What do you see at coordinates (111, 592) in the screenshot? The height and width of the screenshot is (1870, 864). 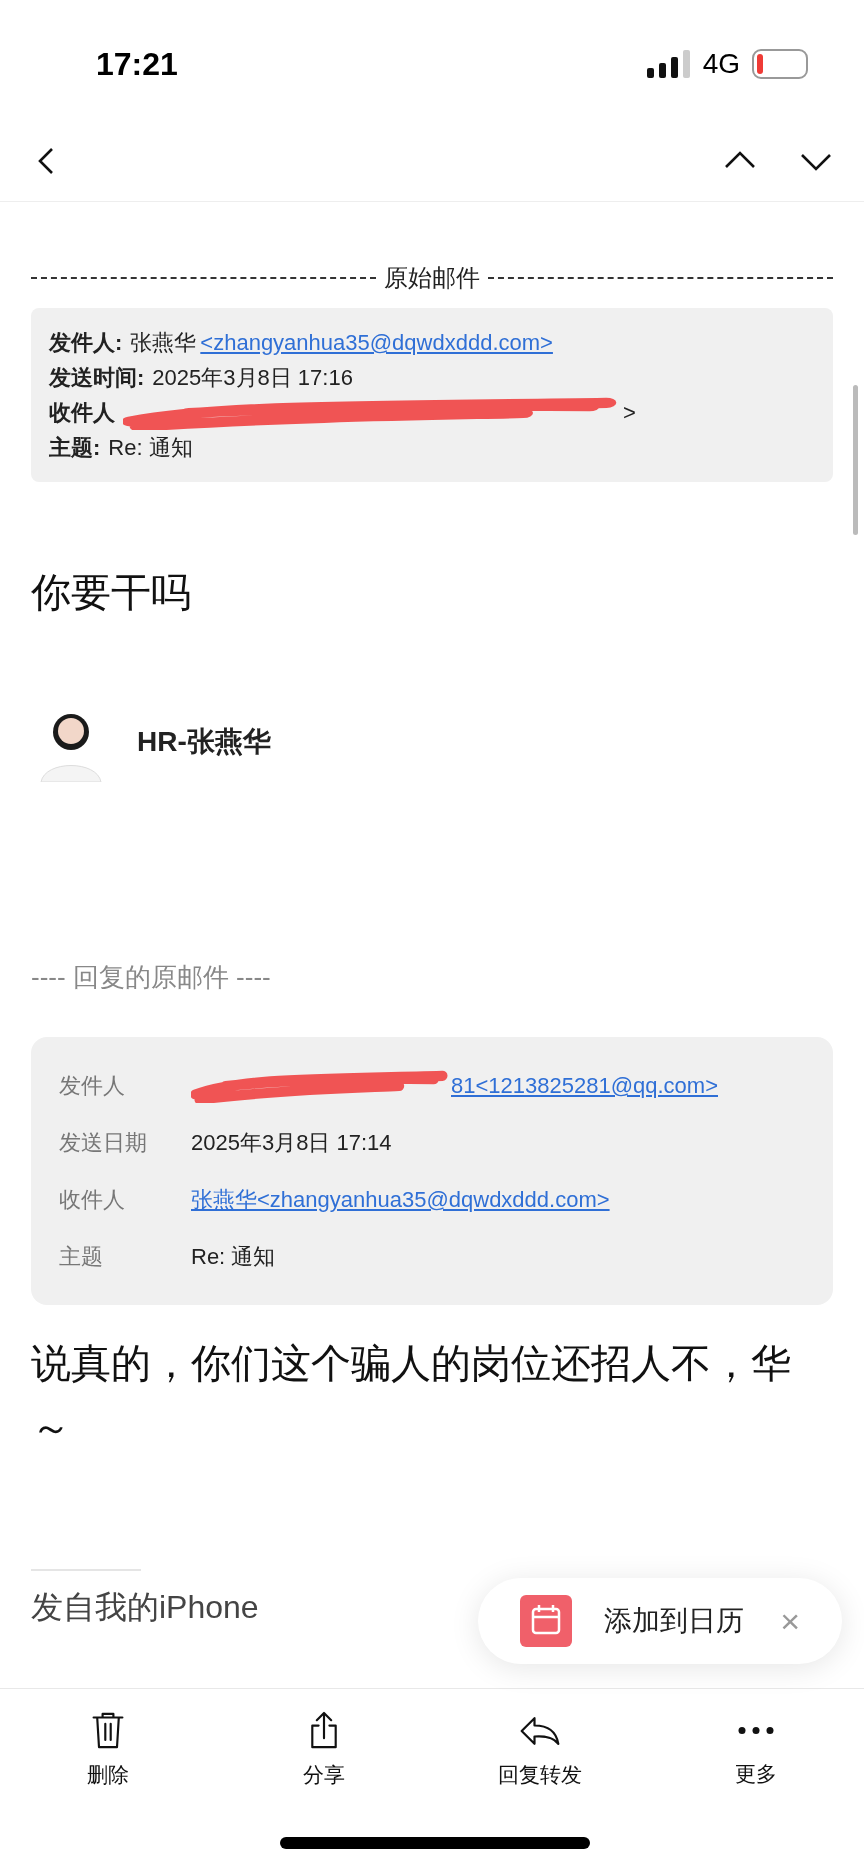 I see `message-text: 你要干吗` at bounding box center [111, 592].